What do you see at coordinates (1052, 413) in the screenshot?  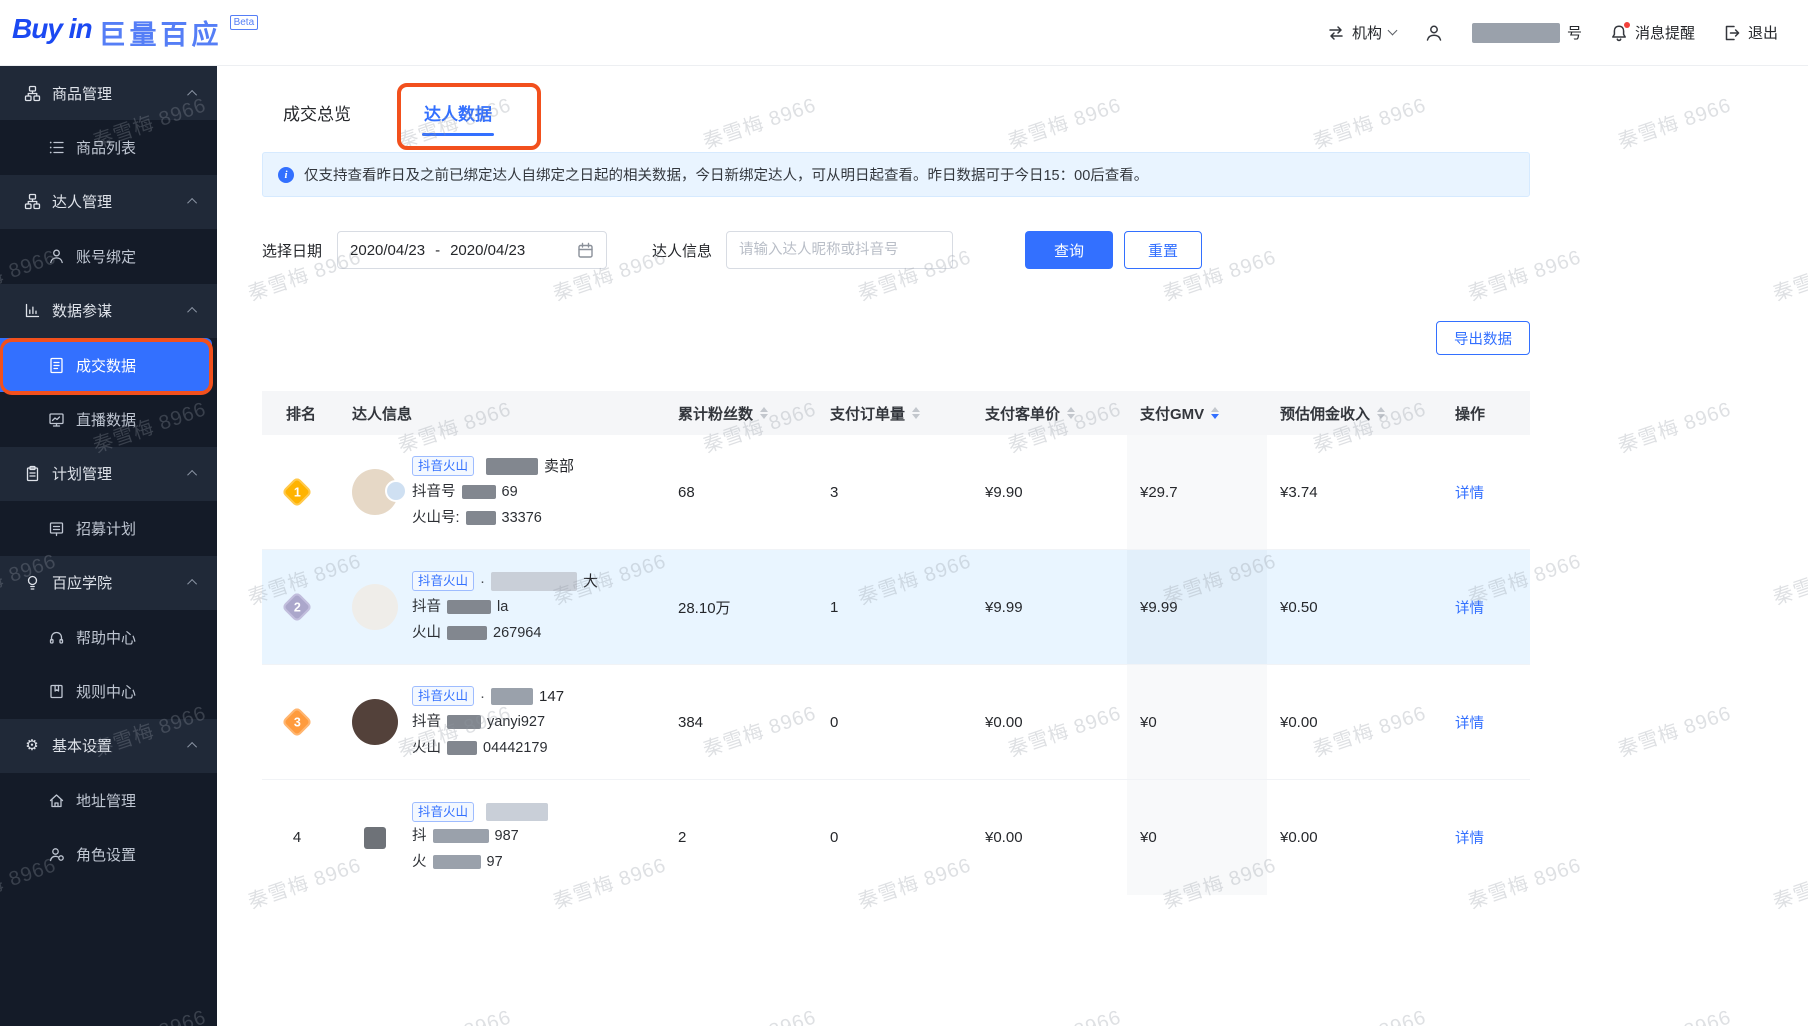 I see `col-header-unit-price: 支付客单价` at bounding box center [1052, 413].